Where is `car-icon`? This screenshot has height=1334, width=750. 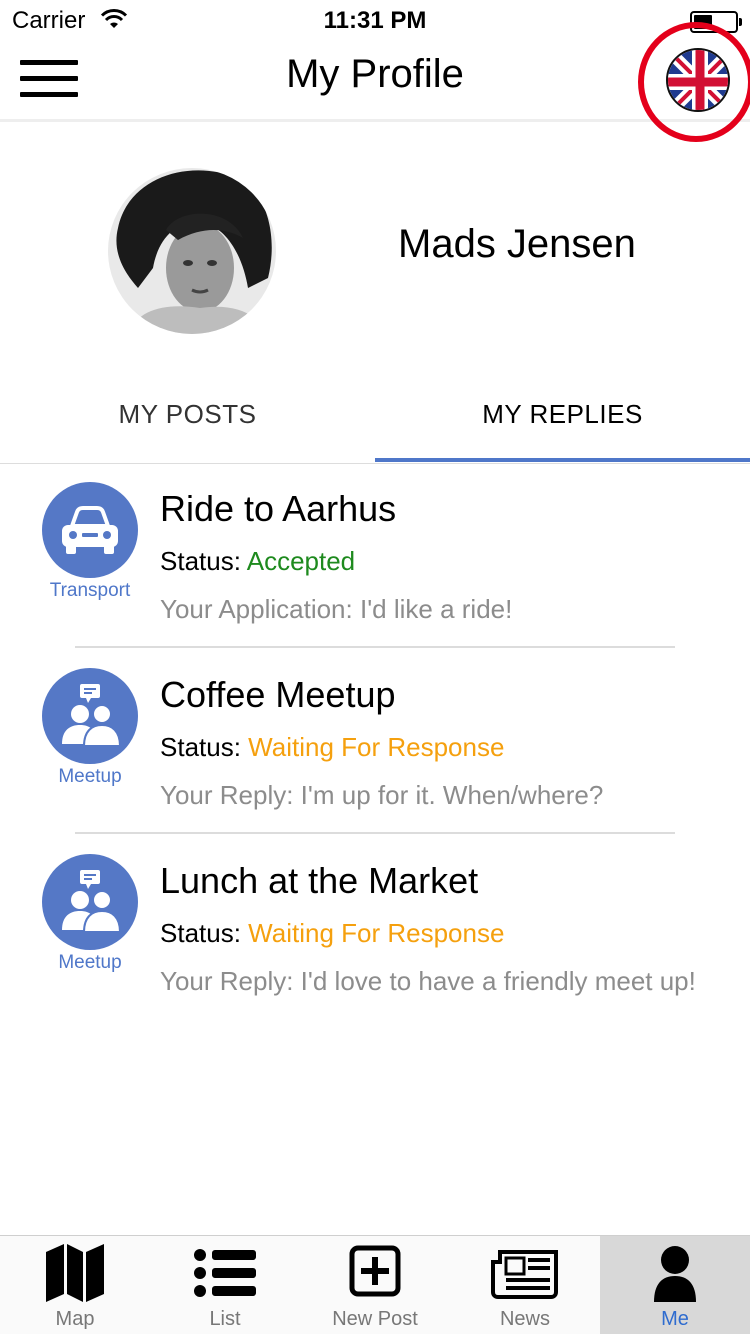
car-icon is located at coordinates (90, 530).